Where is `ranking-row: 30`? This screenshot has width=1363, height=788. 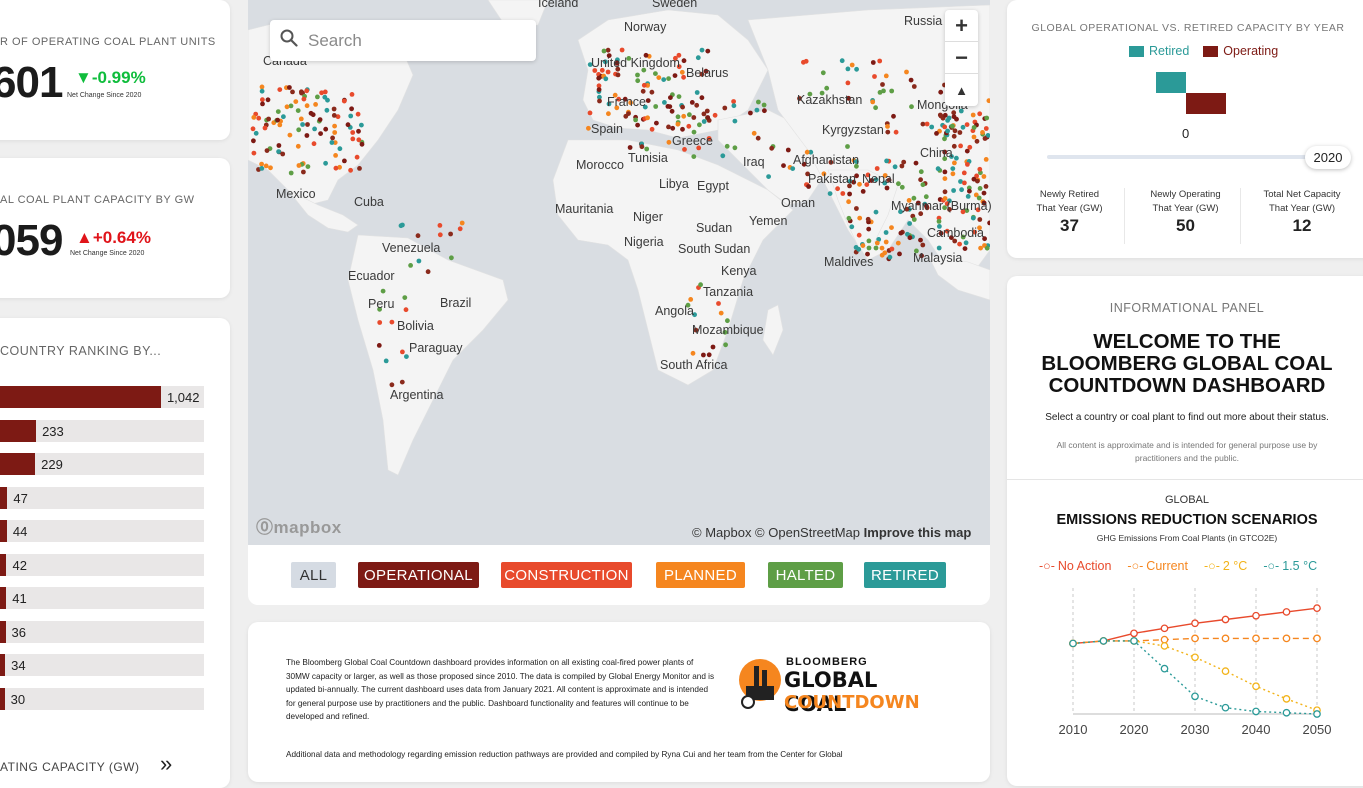
ranking-row: 30 is located at coordinates (102, 698).